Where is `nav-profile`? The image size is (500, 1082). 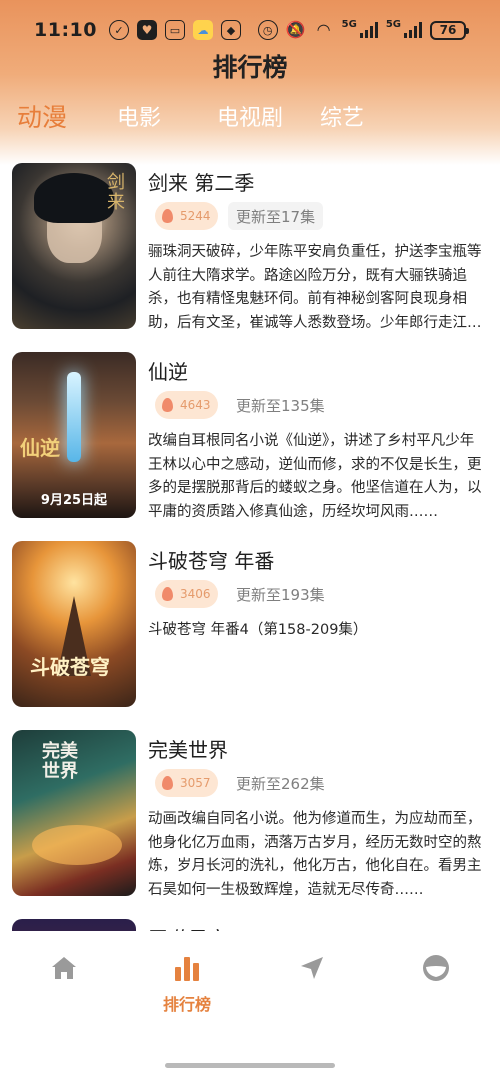 nav-profile is located at coordinates (436, 970).